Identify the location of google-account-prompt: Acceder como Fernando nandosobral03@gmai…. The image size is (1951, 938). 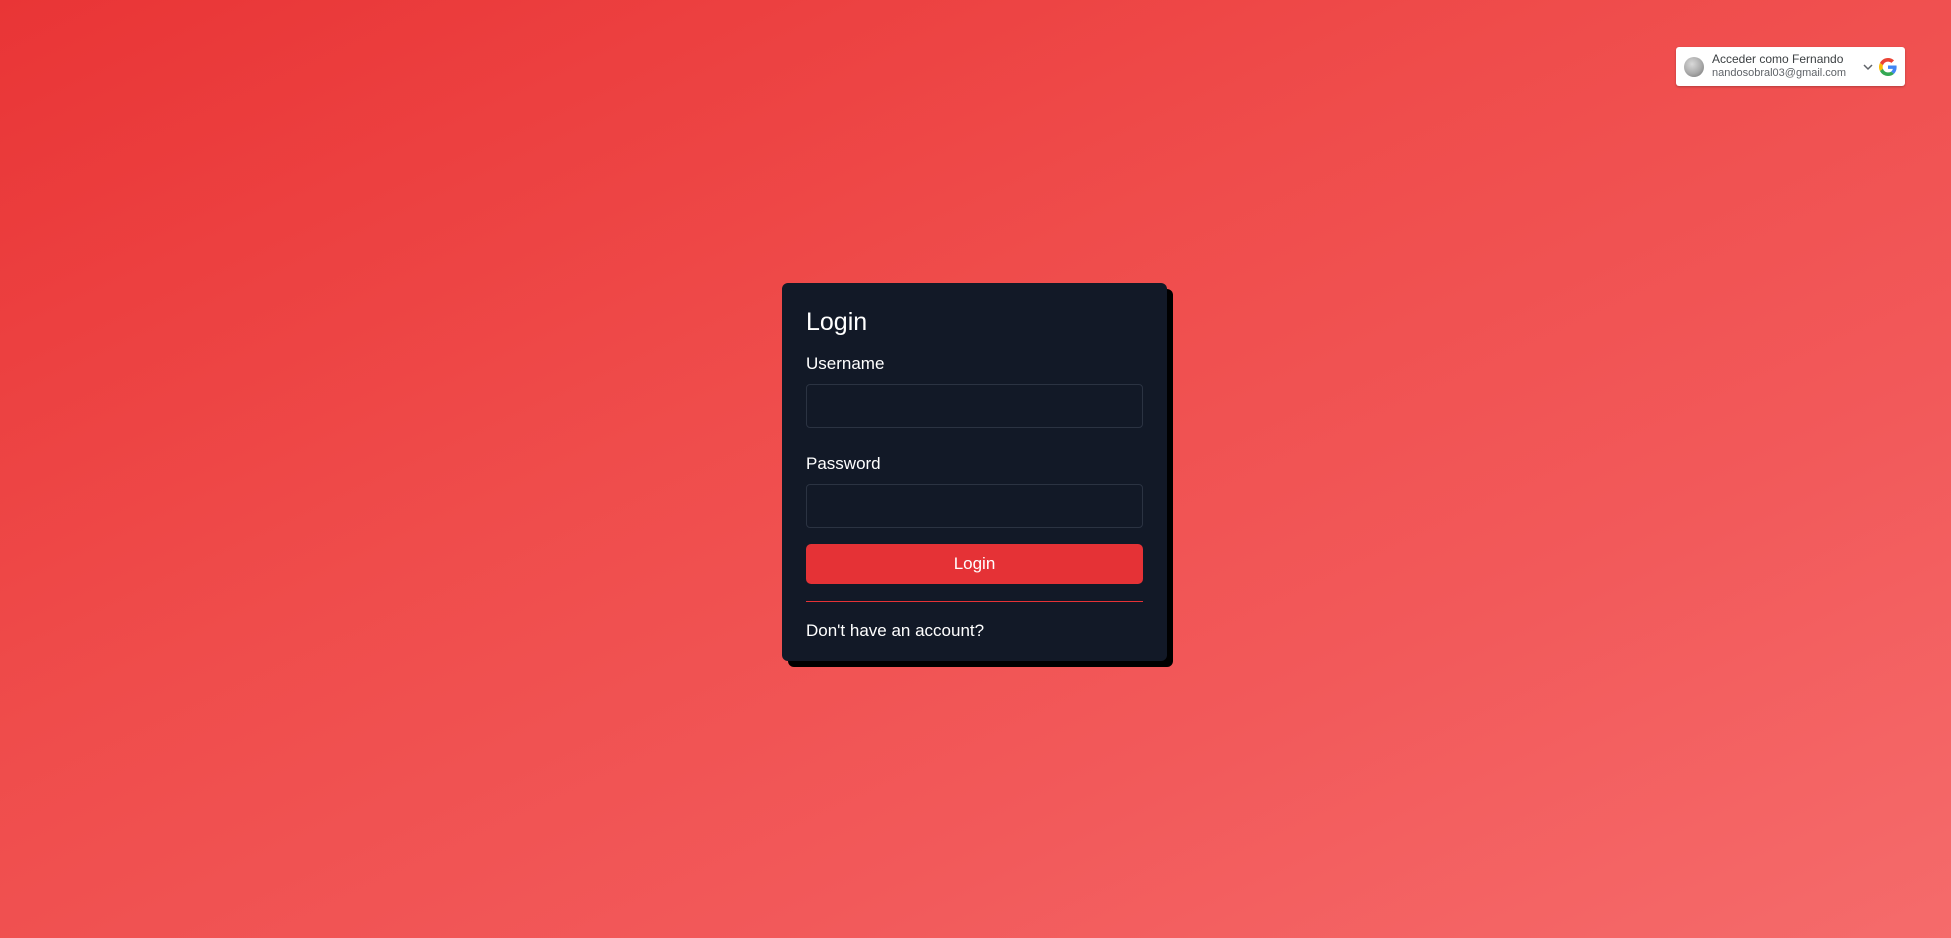
(1790, 66).